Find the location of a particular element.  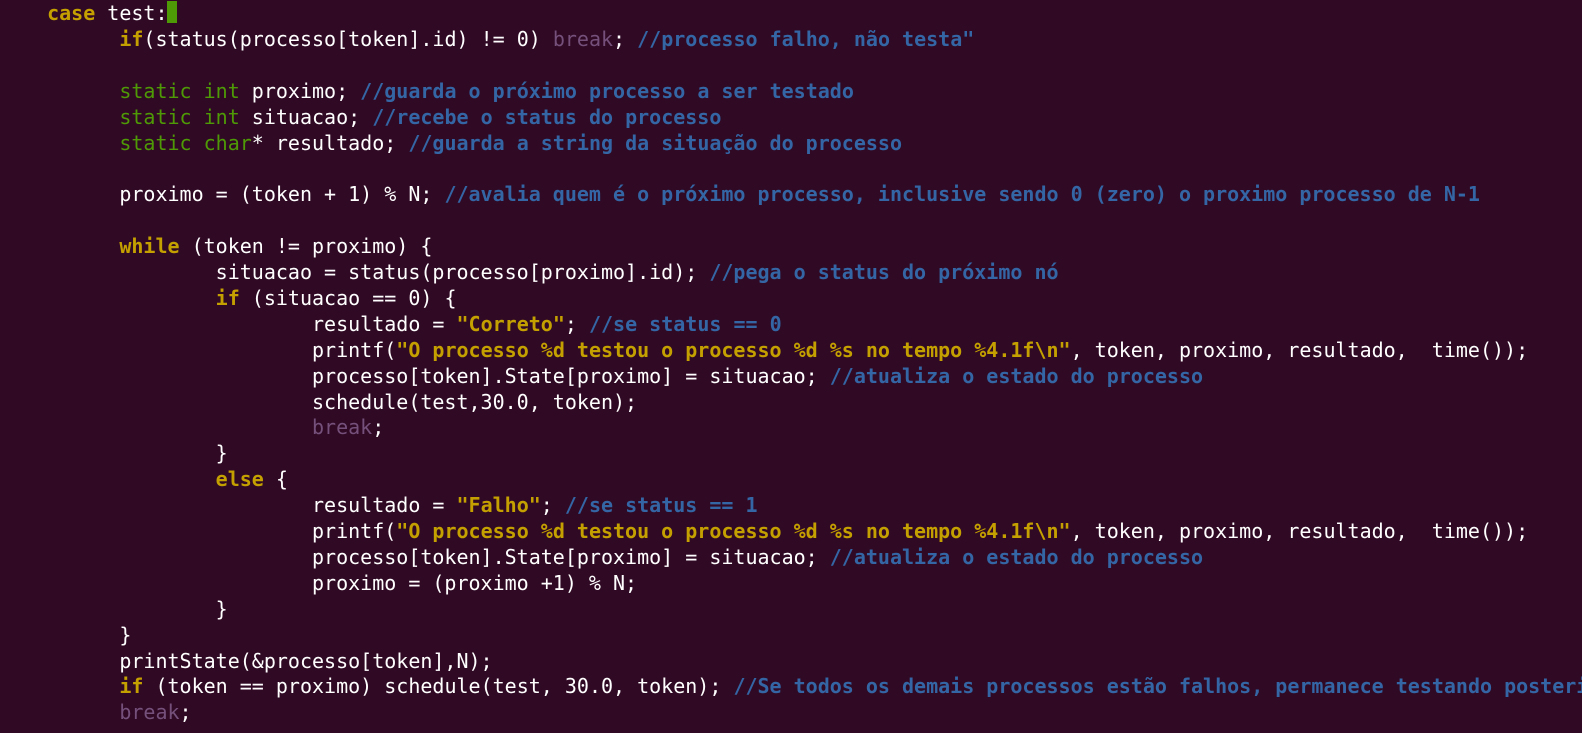

code-token-plain: schedule(test,30.0, token); is located at coordinates (330, 401).